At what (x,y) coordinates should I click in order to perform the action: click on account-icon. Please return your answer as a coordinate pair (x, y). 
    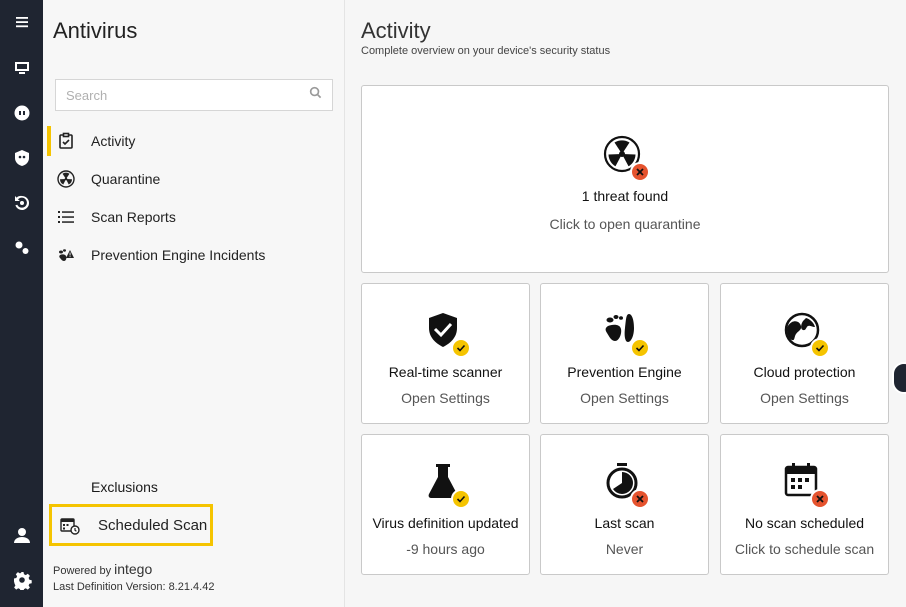
    Looking at the image, I should click on (21, 535).